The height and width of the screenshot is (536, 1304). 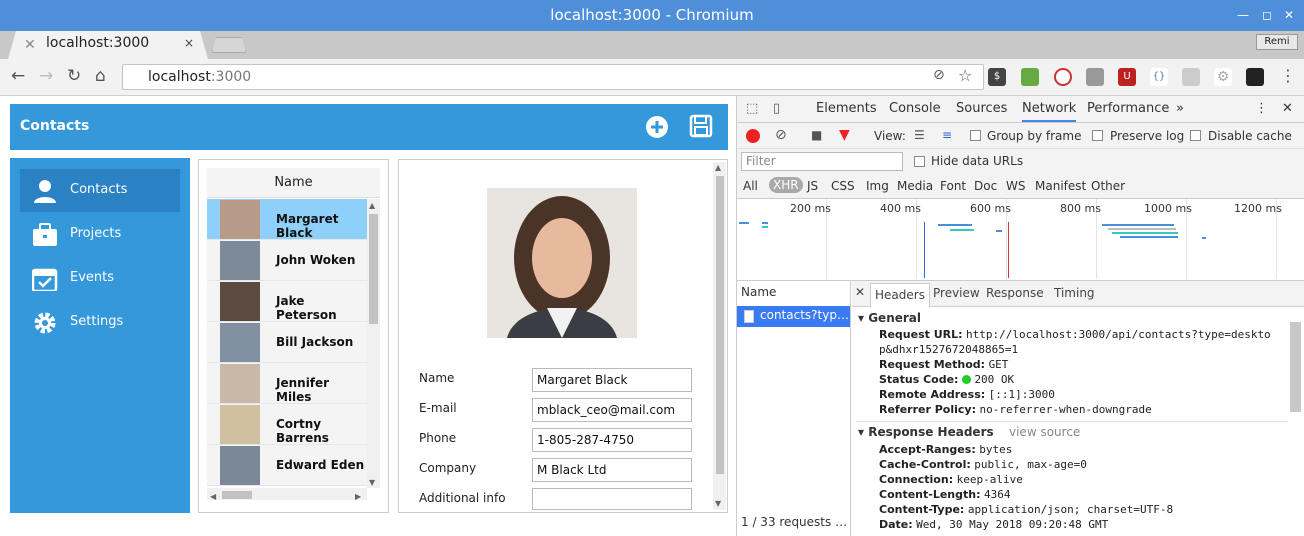 What do you see at coordinates (953, 186) in the screenshot?
I see `type-font: Font` at bounding box center [953, 186].